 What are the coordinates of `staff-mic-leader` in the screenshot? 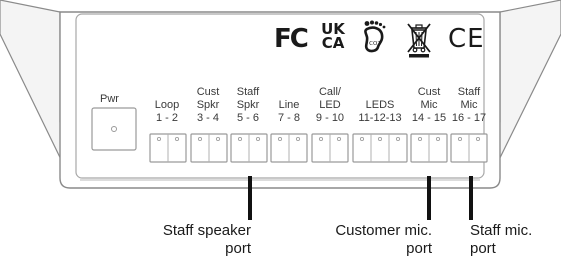 It's located at (471, 198).